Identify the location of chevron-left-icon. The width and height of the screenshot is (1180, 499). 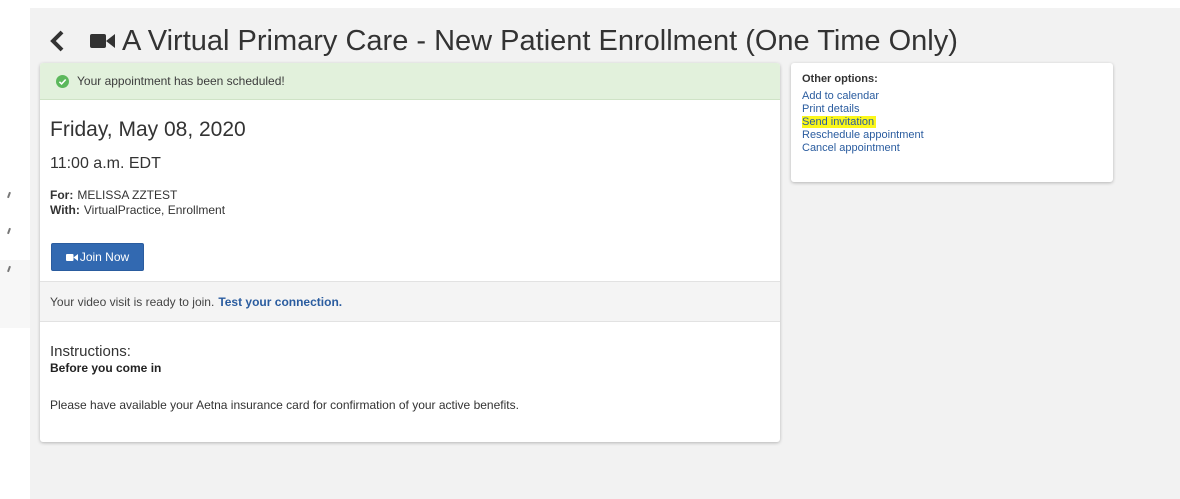
(61, 41).